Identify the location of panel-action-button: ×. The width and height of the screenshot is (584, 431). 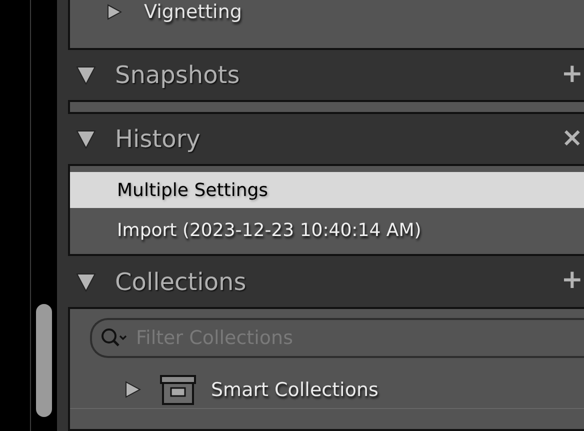
(572, 137).